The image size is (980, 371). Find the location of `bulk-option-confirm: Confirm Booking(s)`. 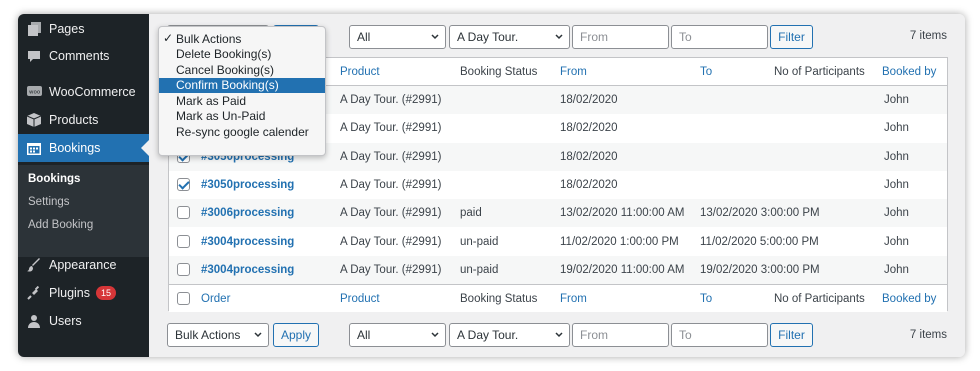

bulk-option-confirm: Confirm Booking(s) is located at coordinates (242, 85).